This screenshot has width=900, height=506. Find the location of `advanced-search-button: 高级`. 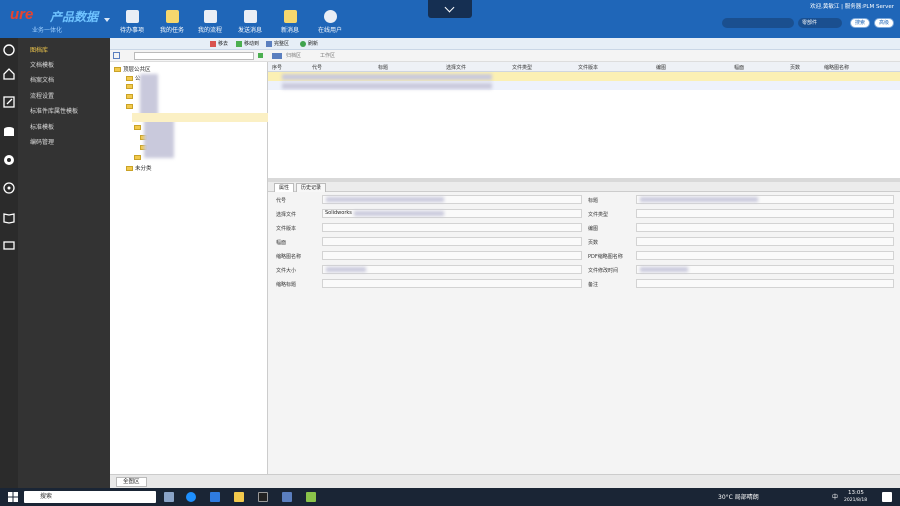

advanced-search-button: 高级 is located at coordinates (884, 23).